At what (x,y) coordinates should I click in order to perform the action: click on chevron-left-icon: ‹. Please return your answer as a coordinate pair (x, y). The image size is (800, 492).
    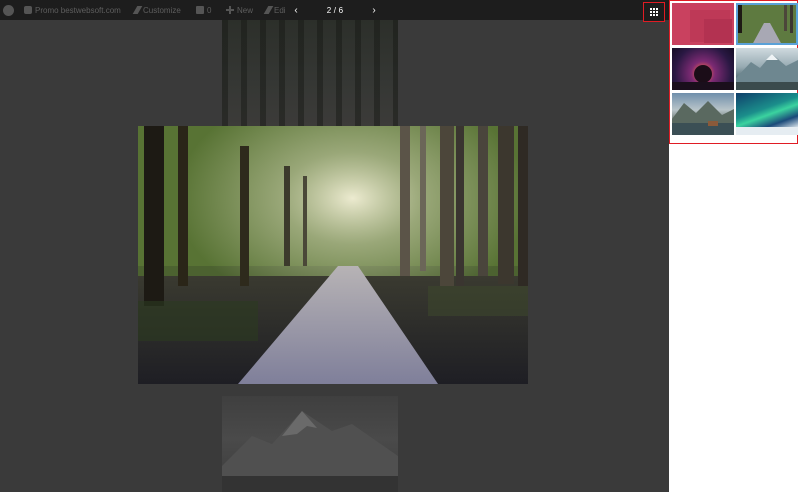
    Looking at the image, I should click on (296, 10).